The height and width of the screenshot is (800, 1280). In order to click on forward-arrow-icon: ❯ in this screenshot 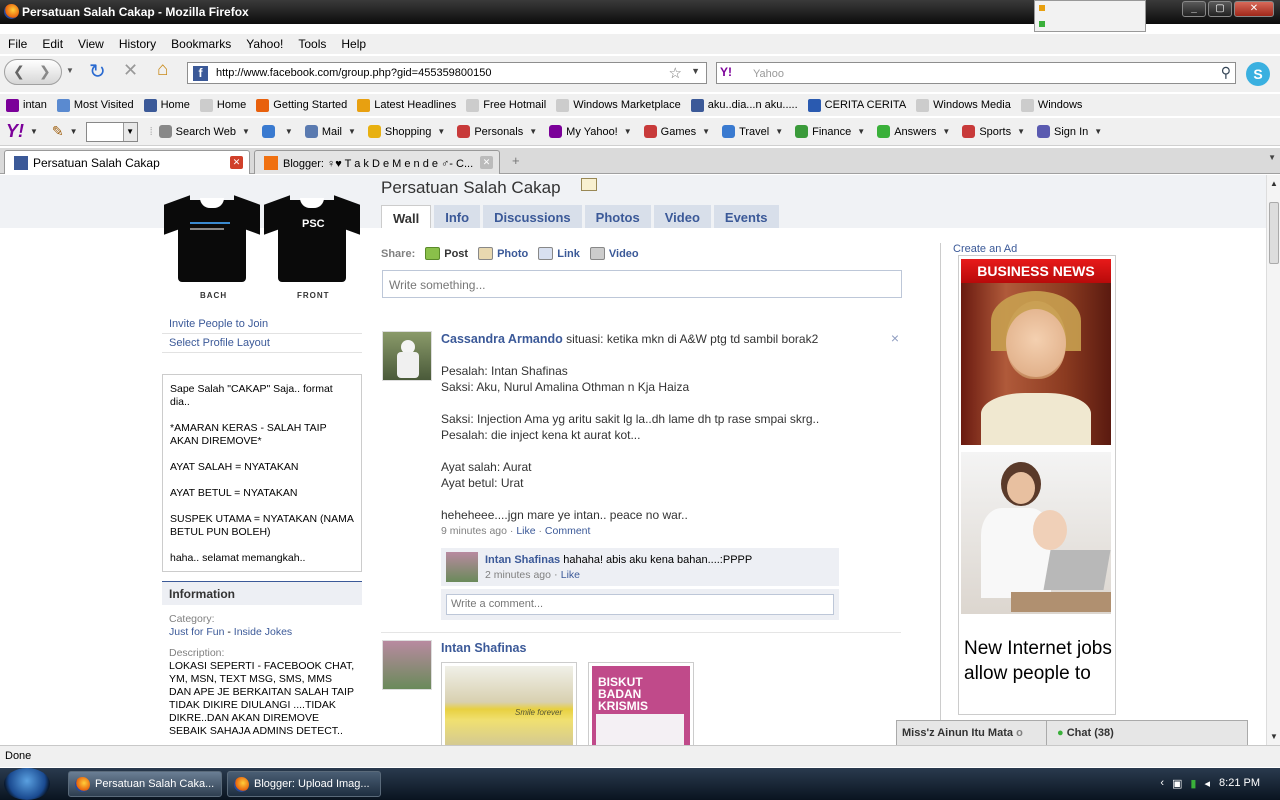, I will do `click(45, 71)`.